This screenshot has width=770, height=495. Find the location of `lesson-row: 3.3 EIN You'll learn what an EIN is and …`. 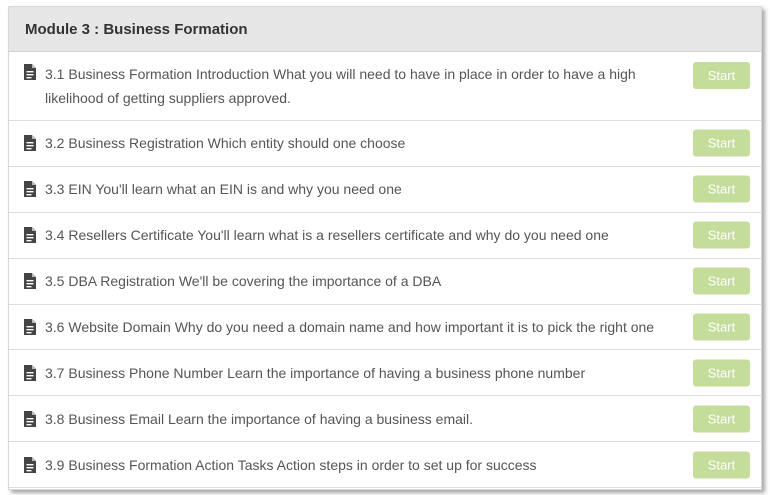

lesson-row: 3.3 EIN You'll learn what an EIN is and … is located at coordinates (385, 190).